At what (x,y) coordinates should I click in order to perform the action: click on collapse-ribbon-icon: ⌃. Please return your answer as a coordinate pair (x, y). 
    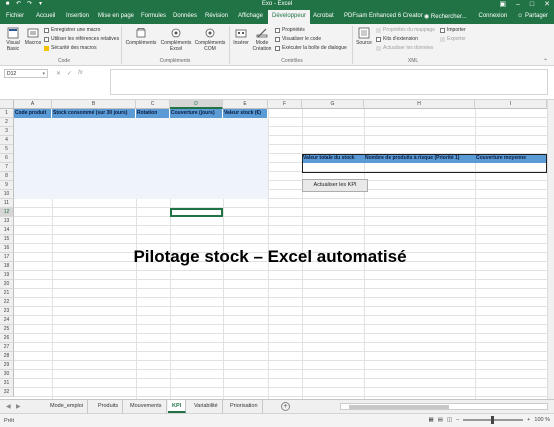
    Looking at the image, I should click on (545, 61).